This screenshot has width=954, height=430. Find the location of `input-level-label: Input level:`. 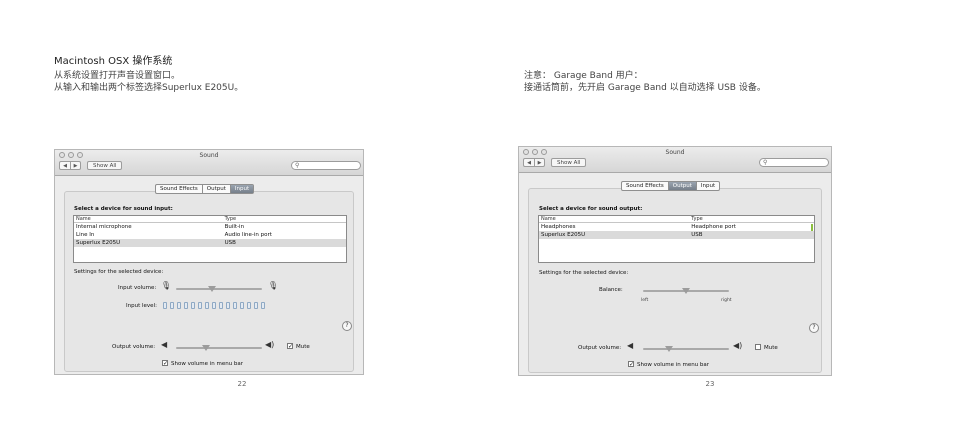

input-level-label: Input level: is located at coordinates (141, 306).